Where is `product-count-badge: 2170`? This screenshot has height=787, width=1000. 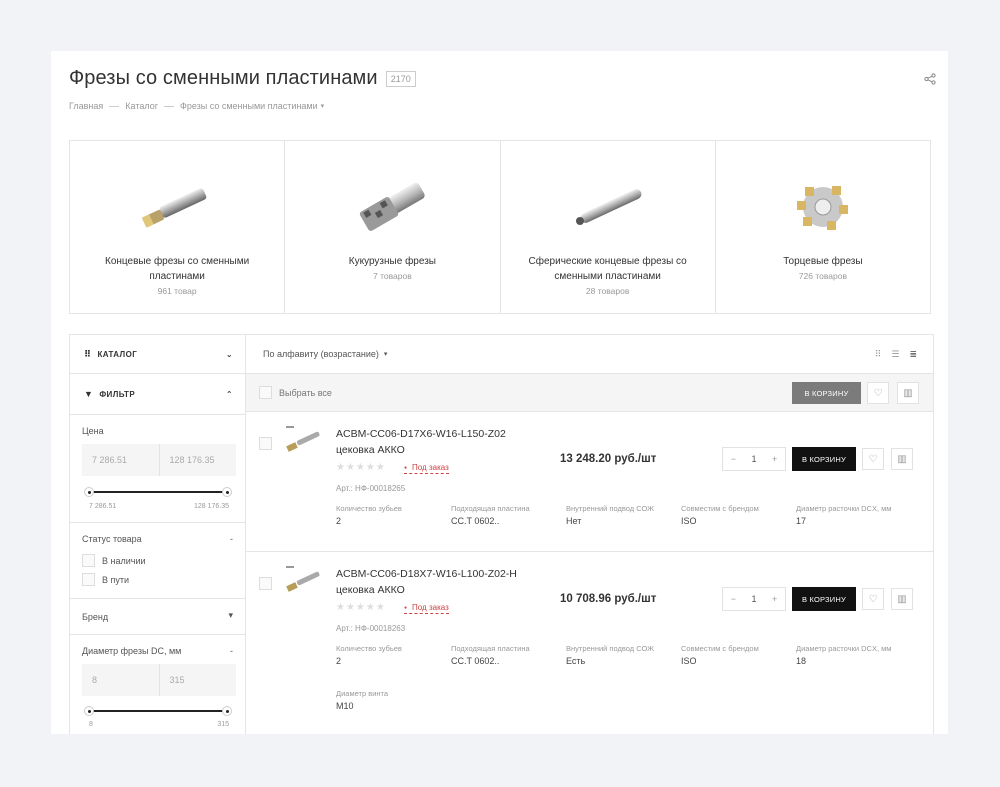 product-count-badge: 2170 is located at coordinates (400, 78).